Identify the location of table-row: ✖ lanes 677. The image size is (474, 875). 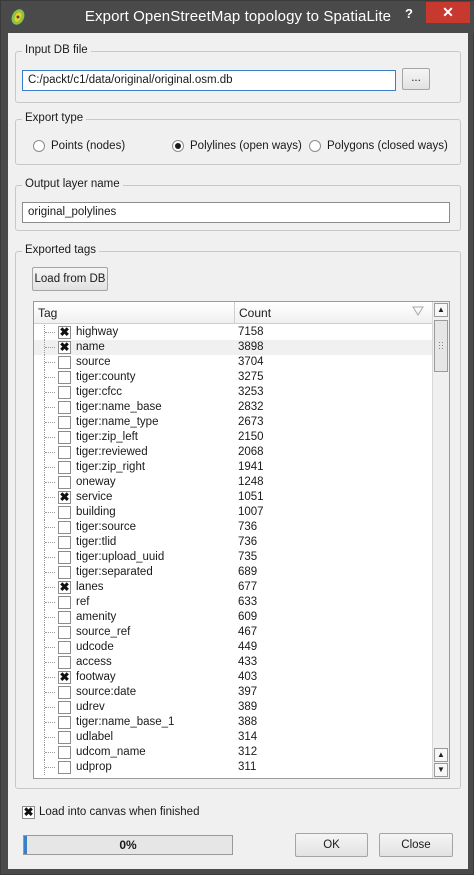
(233, 587).